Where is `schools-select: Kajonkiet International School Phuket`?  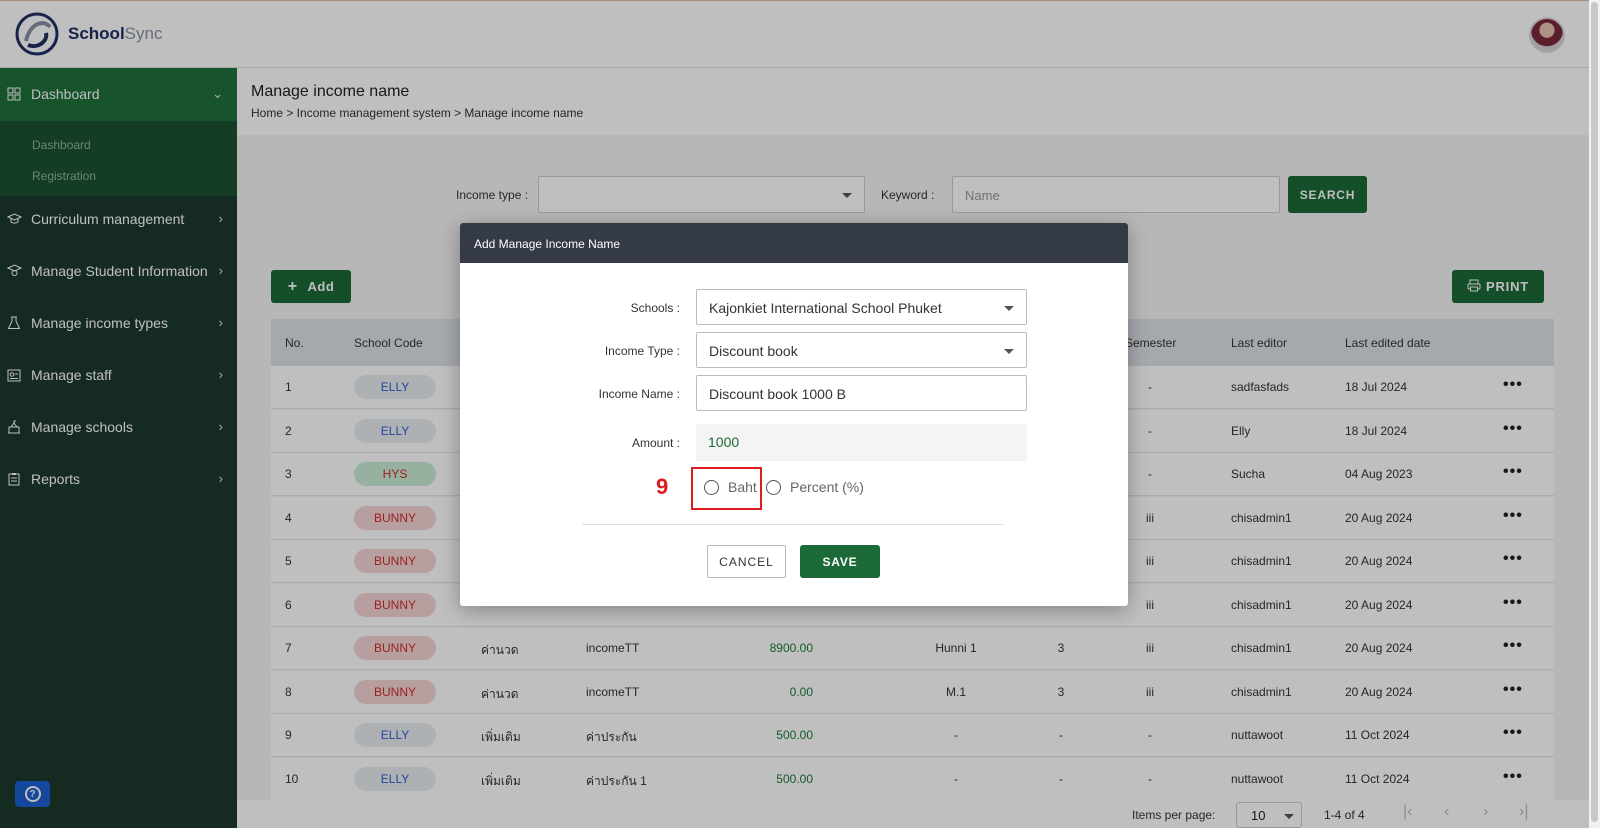 schools-select: Kajonkiet International School Phuket is located at coordinates (861, 307).